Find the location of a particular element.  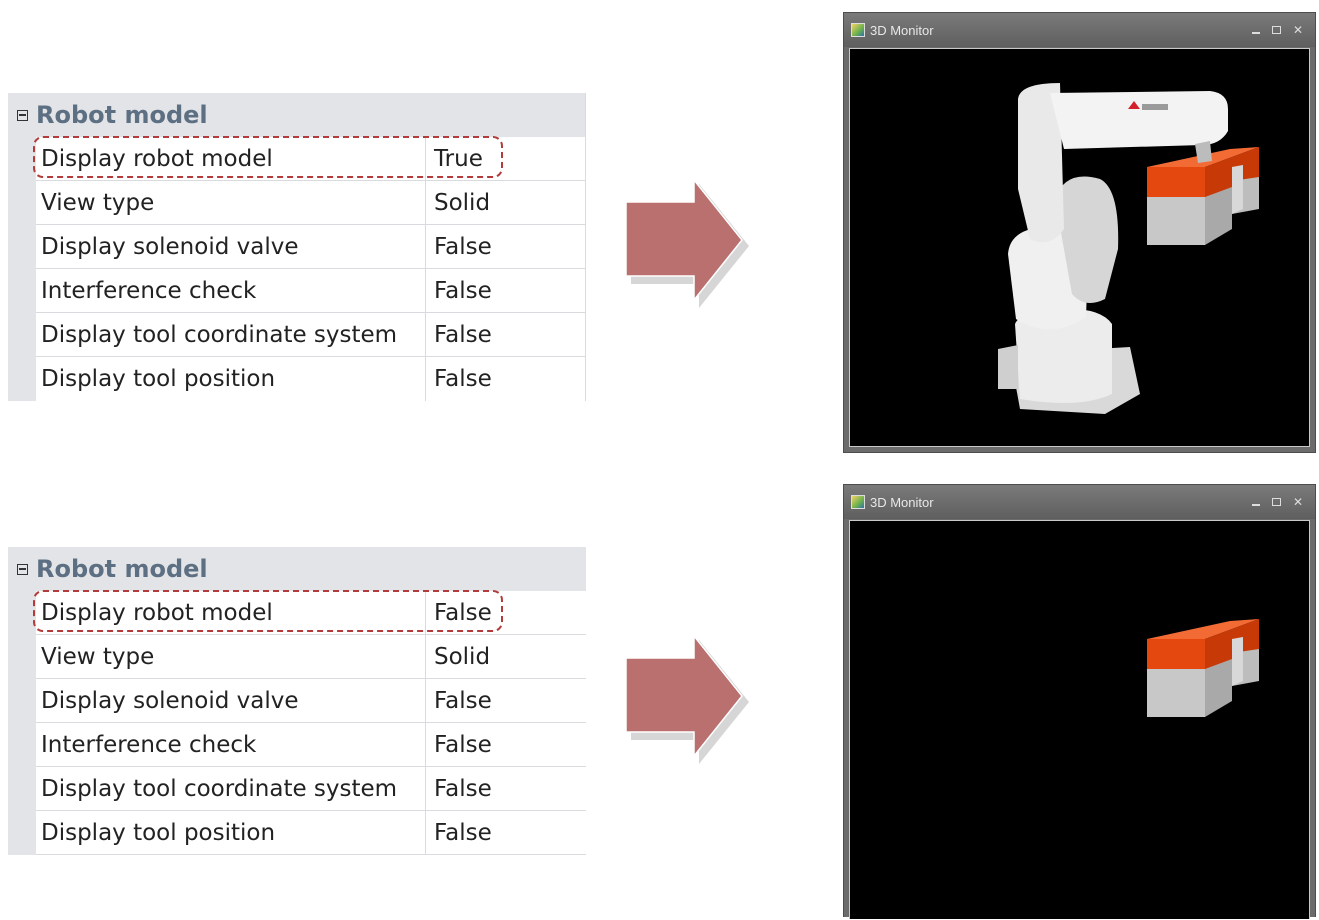

workpiece is located at coordinates (1203, 668).